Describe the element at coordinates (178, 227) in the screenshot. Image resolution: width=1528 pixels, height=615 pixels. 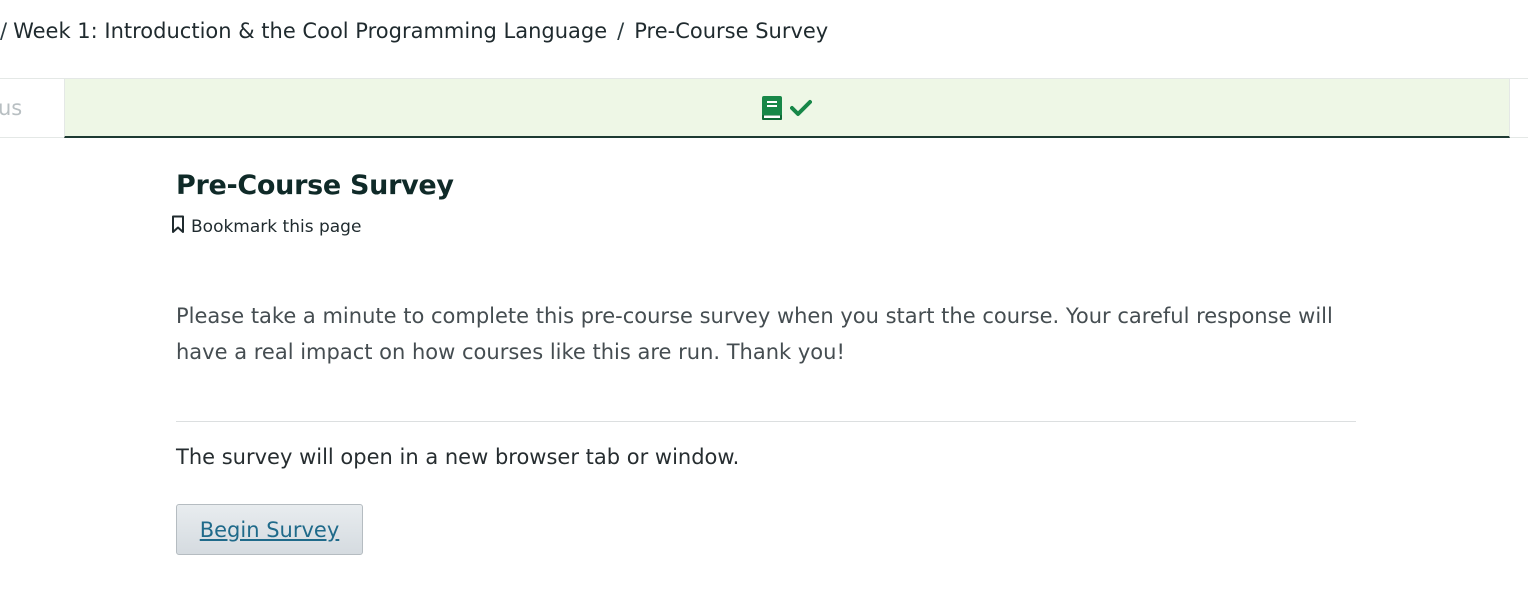
I see `bookmark-icon` at that location.